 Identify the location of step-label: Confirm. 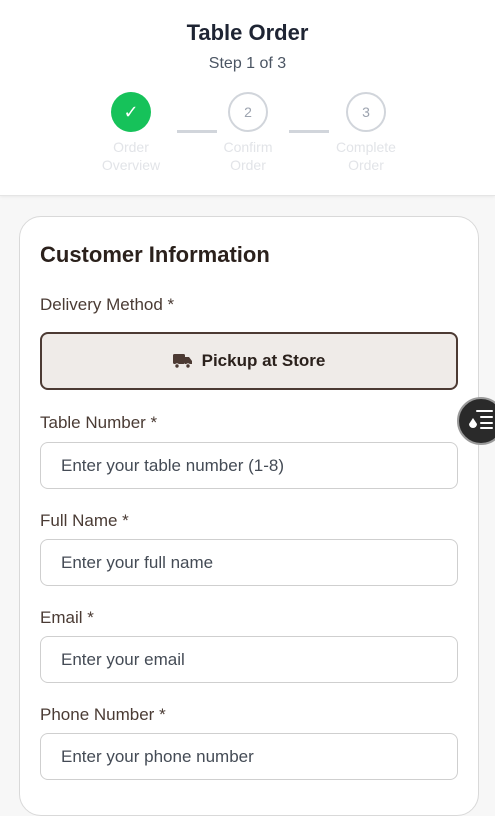
(248, 147).